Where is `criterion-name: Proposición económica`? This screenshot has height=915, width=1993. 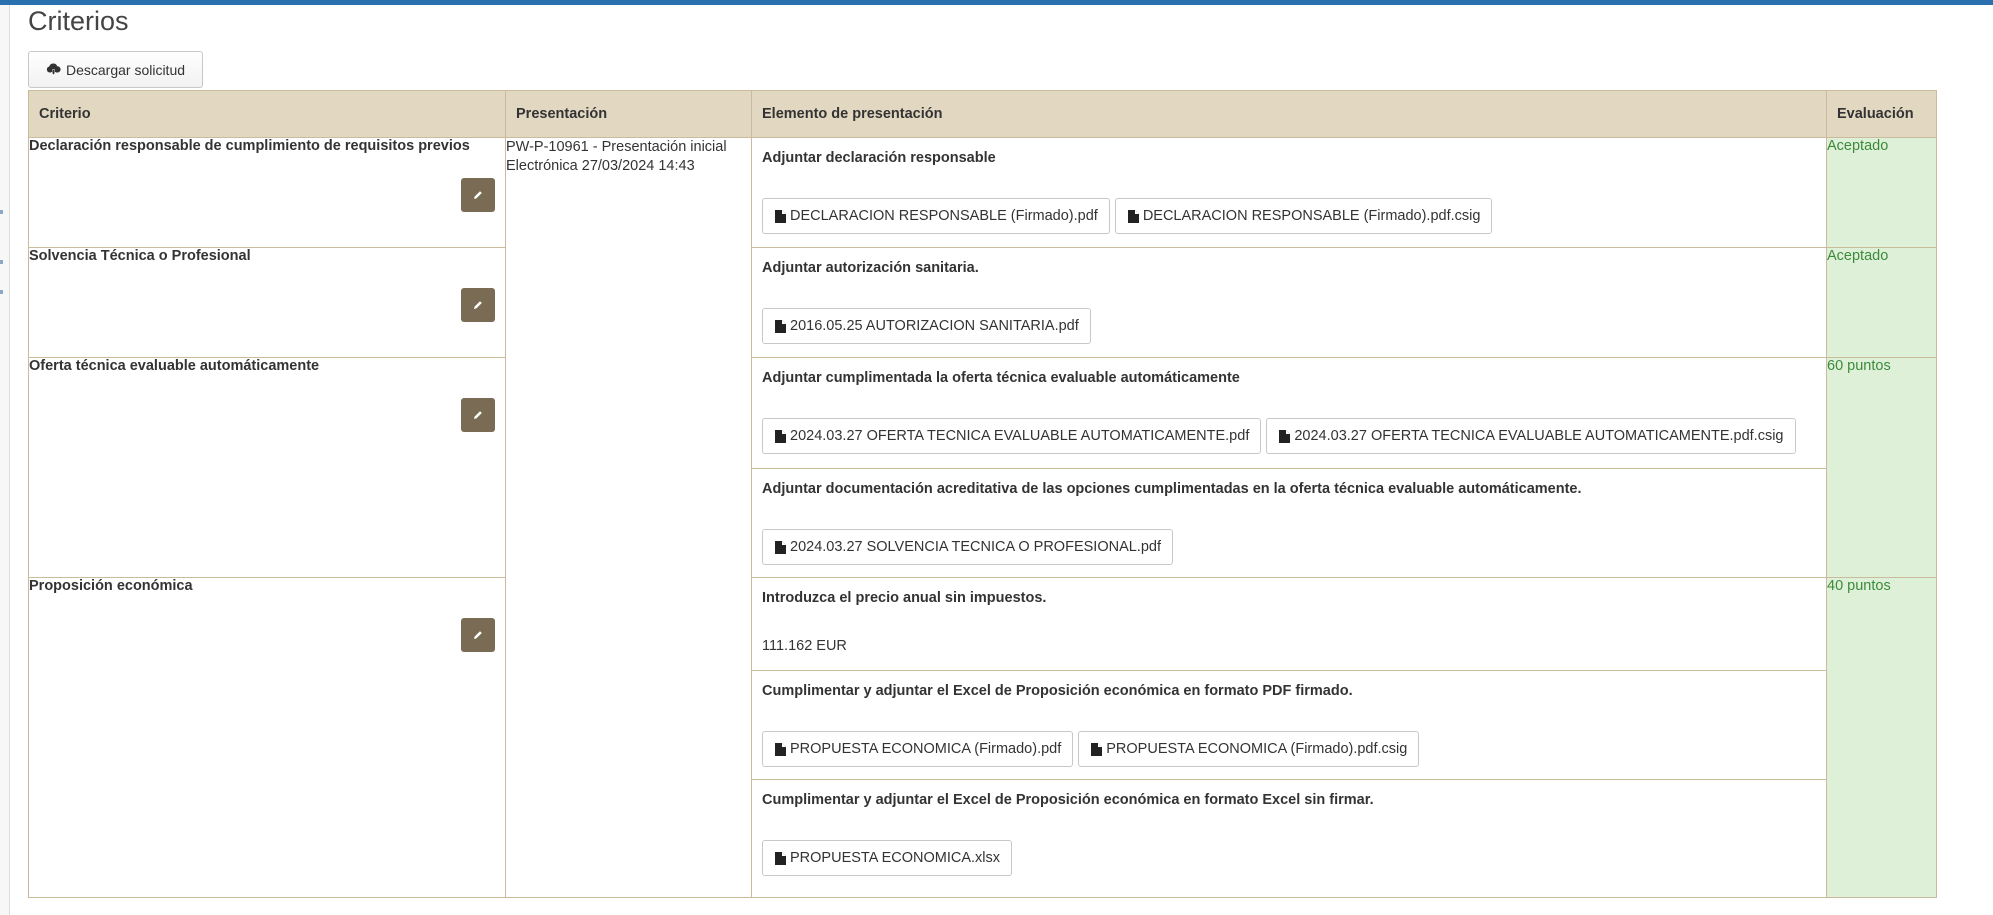 criterion-name: Proposición económica is located at coordinates (111, 586).